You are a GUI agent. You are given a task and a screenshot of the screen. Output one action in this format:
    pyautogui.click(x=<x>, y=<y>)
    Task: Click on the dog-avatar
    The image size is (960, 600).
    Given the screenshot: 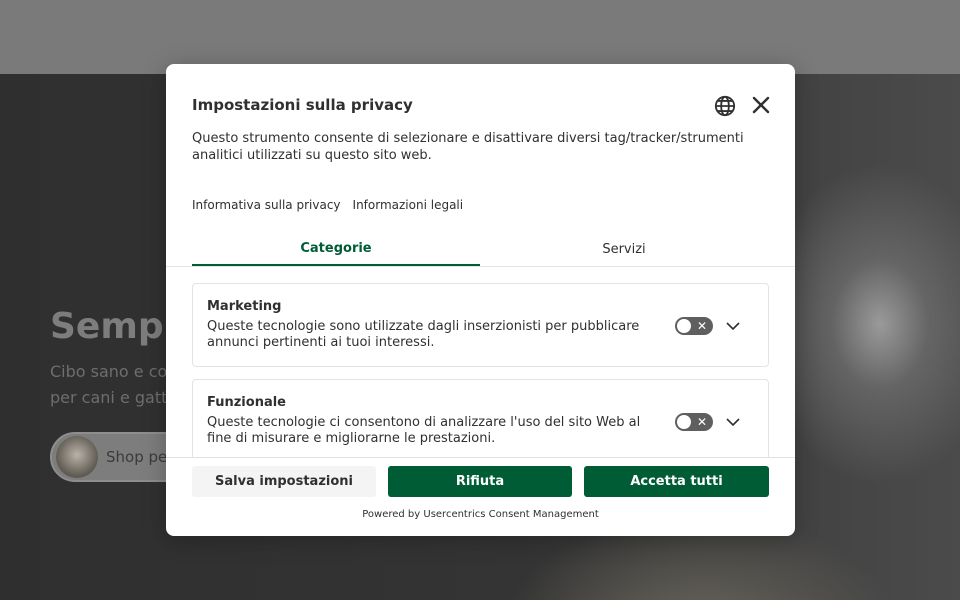 What is the action you would take?
    pyautogui.click(x=77, y=457)
    